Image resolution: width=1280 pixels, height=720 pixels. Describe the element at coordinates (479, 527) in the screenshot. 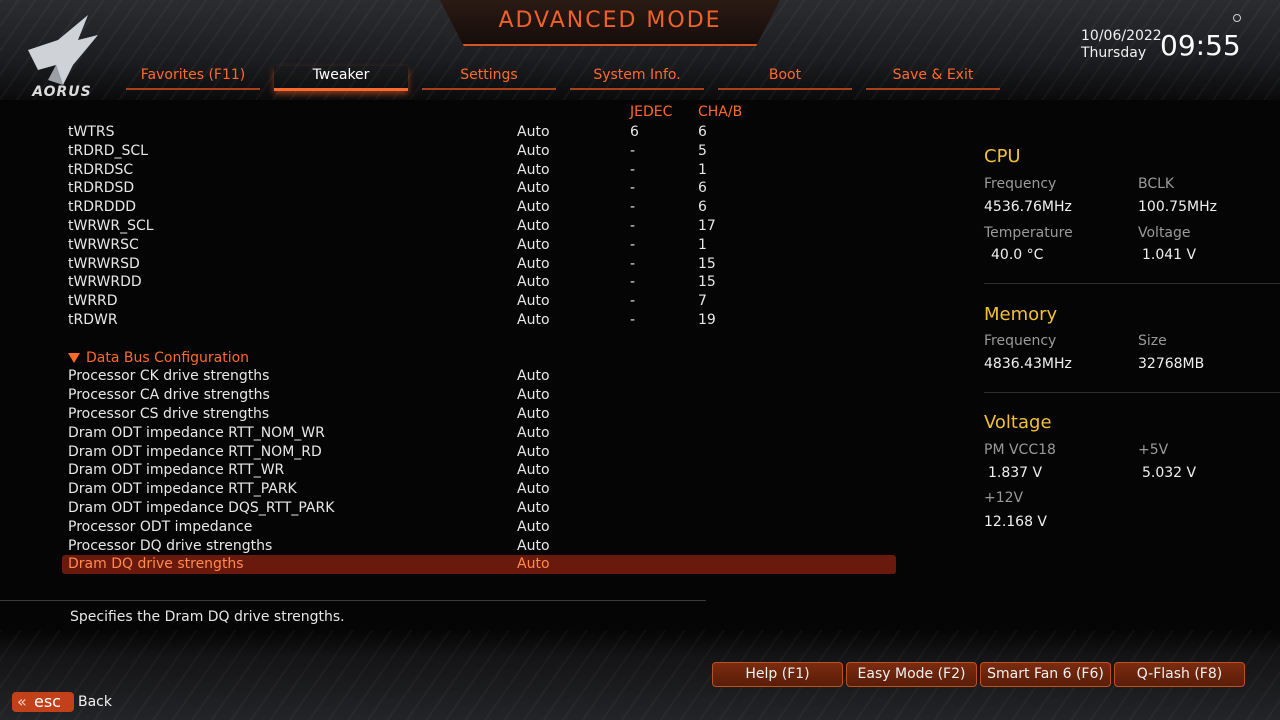

I see `setting-row: Processor ODT impedance Auto` at that location.